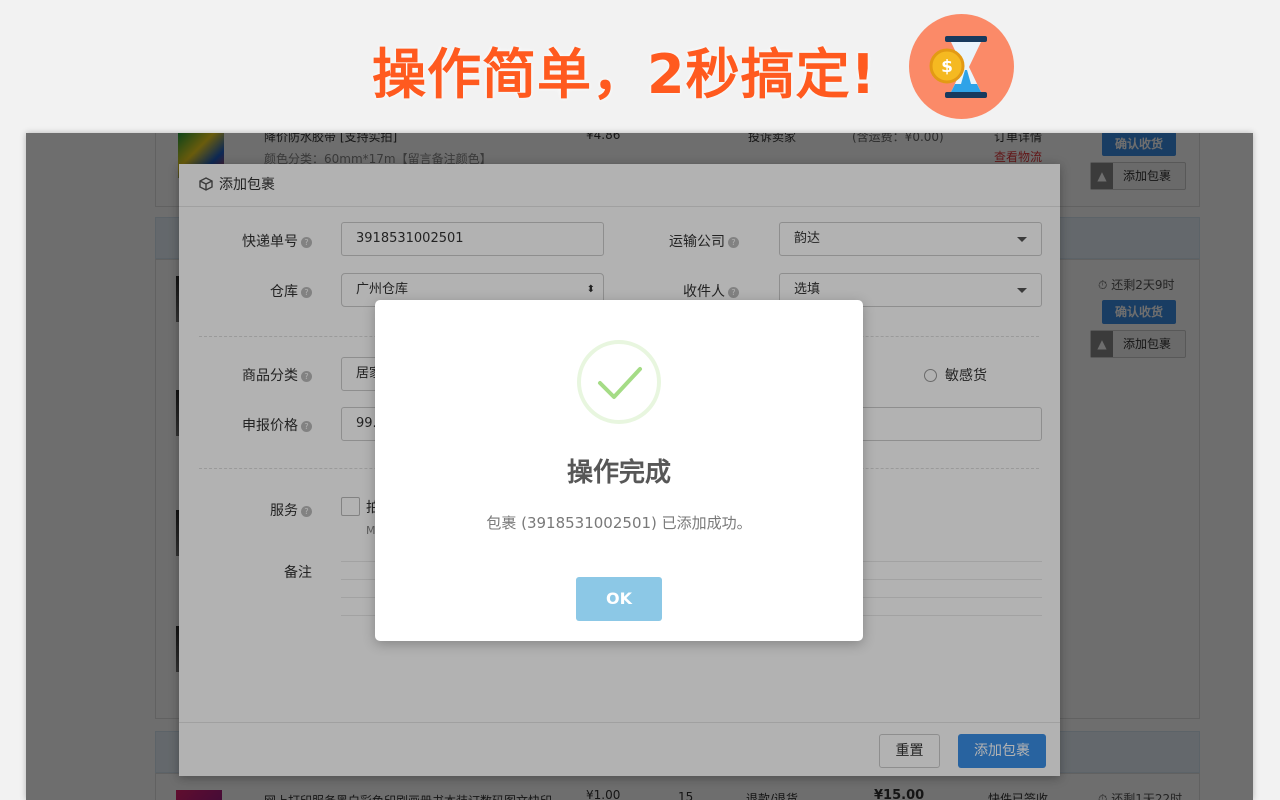 The image size is (1280, 800). Describe the element at coordinates (618, 473) in the screenshot. I see `modal-title: 操作完成` at that location.